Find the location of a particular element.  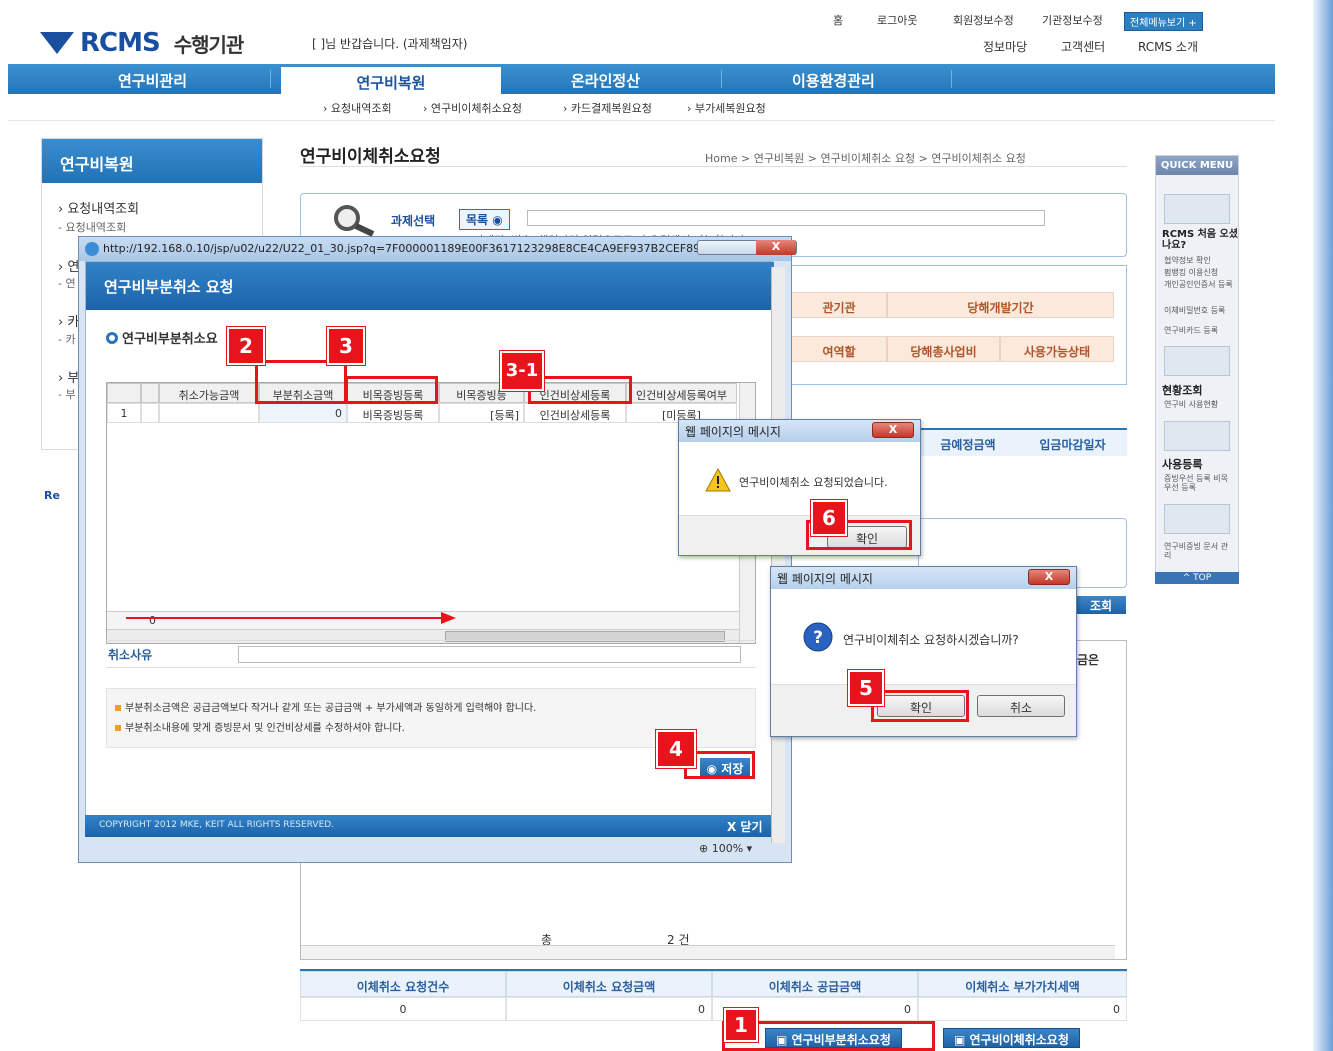

proof-status: [등록] is located at coordinates (481, 413).